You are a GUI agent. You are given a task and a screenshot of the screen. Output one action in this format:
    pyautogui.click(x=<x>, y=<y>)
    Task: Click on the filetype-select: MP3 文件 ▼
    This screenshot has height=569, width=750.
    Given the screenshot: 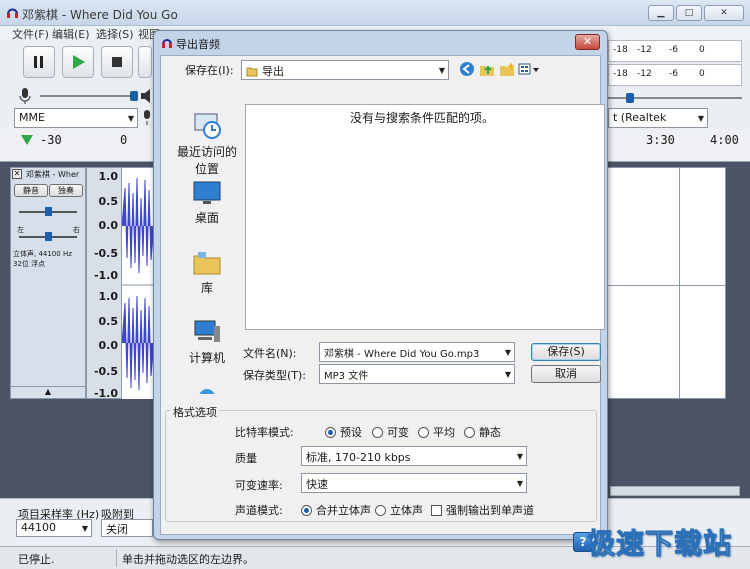 What is the action you would take?
    pyautogui.click(x=417, y=374)
    